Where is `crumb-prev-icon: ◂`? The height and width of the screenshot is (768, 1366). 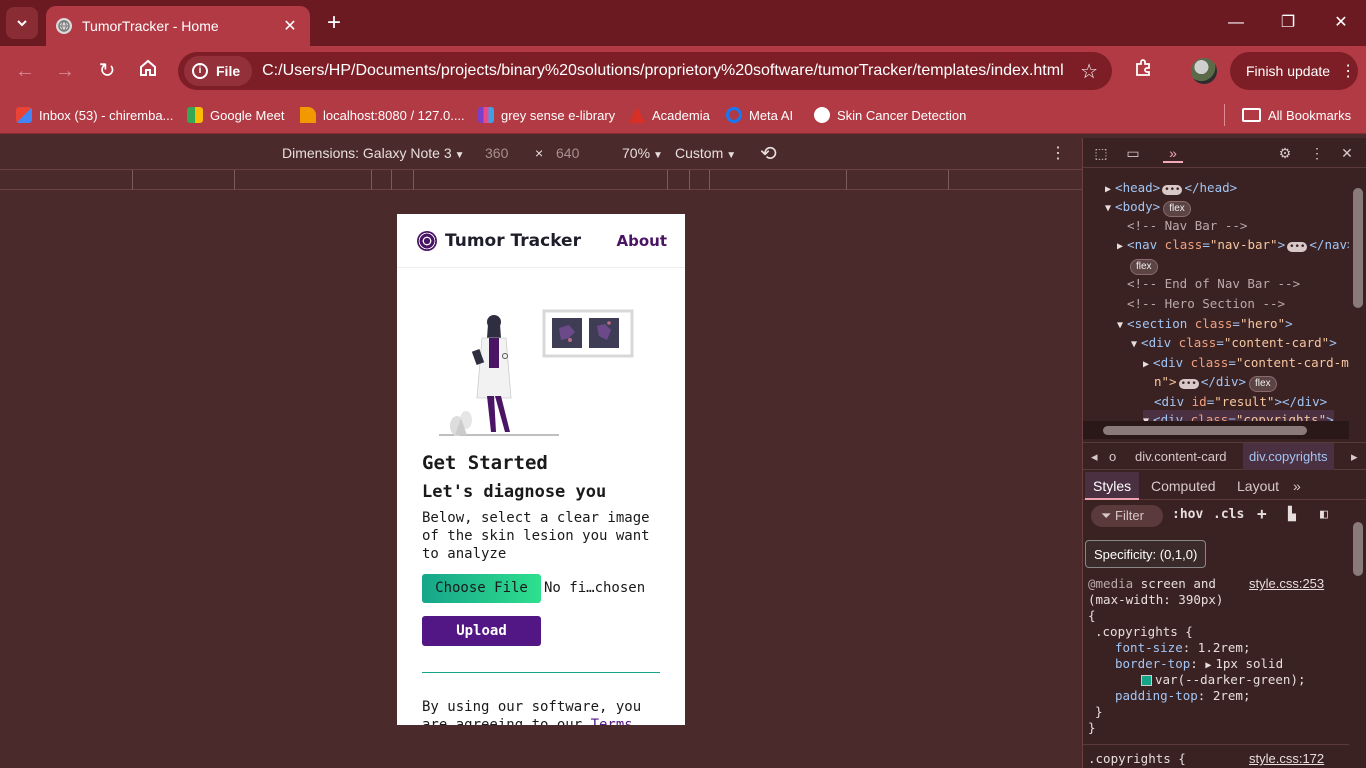 crumb-prev-icon: ◂ is located at coordinates (1094, 457).